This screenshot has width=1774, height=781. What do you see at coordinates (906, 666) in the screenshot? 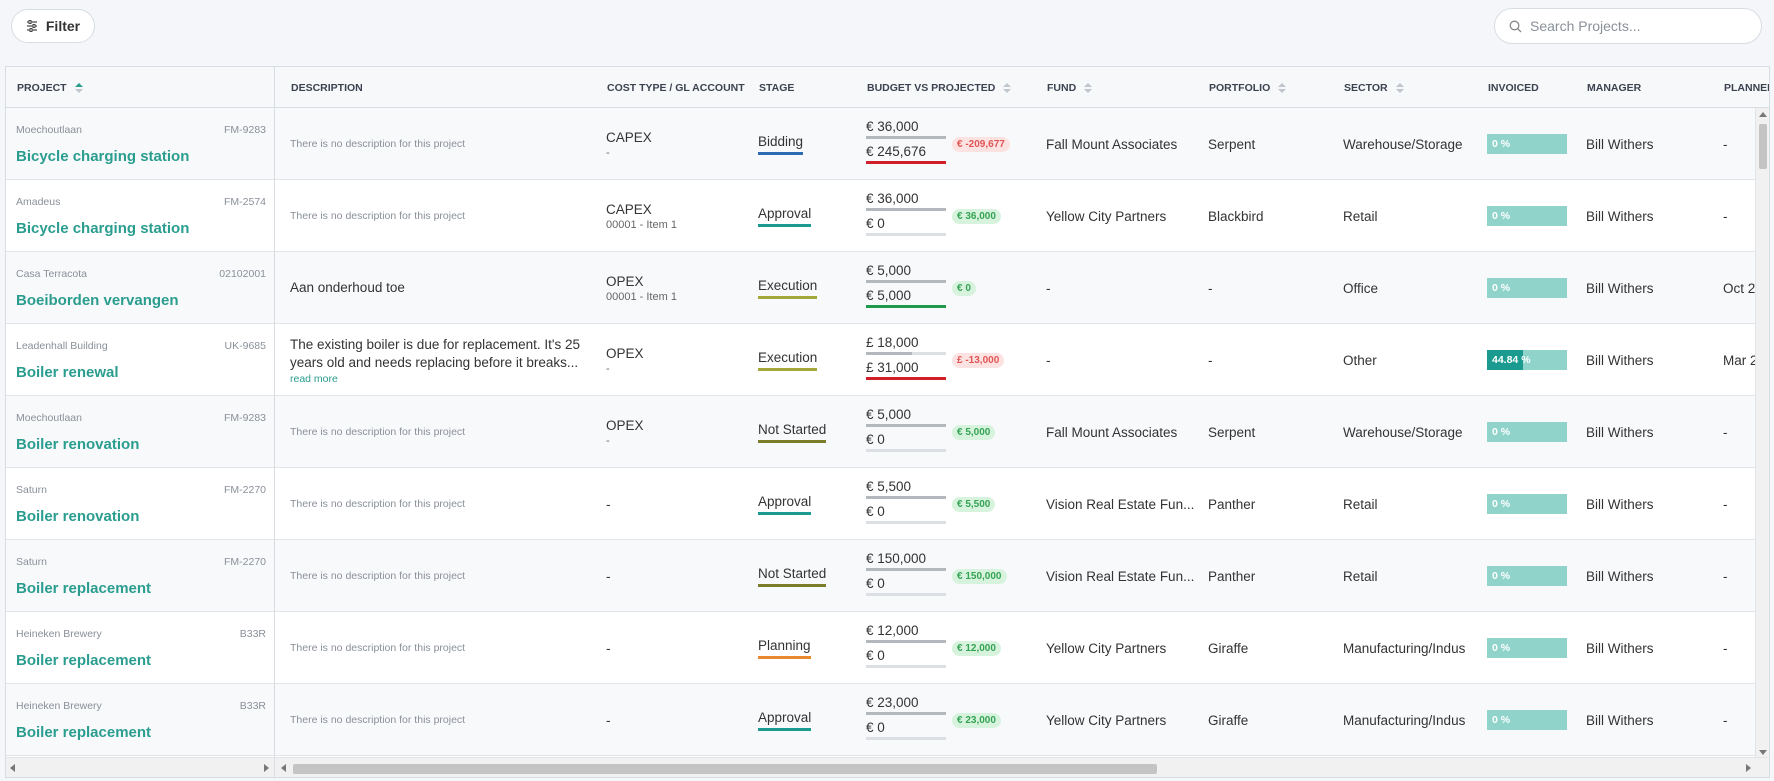
I see `projected-bar` at bounding box center [906, 666].